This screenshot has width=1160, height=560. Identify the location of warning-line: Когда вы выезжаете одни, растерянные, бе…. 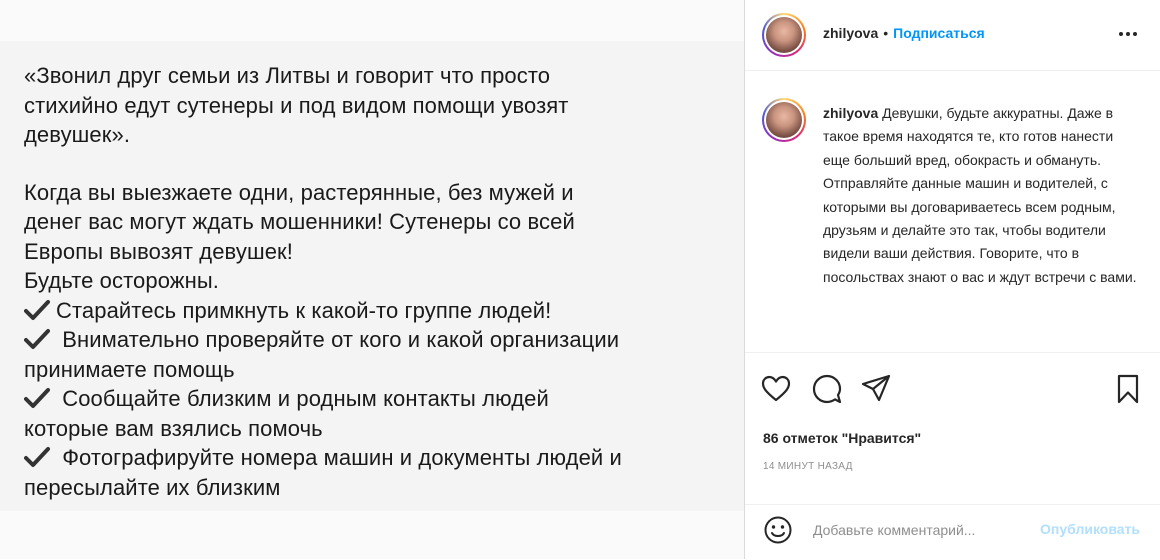
(299, 192).